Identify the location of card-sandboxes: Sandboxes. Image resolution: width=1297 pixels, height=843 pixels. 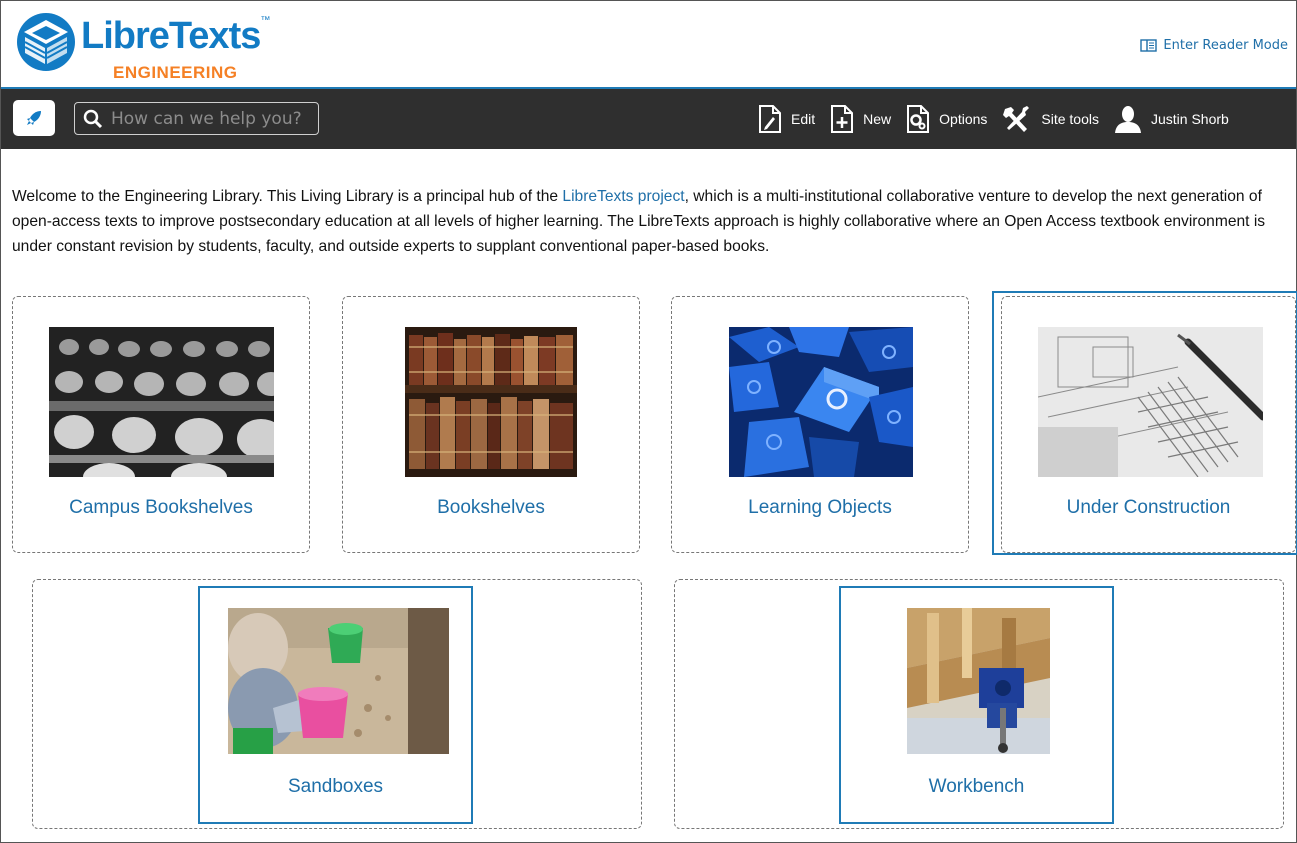
(335, 705).